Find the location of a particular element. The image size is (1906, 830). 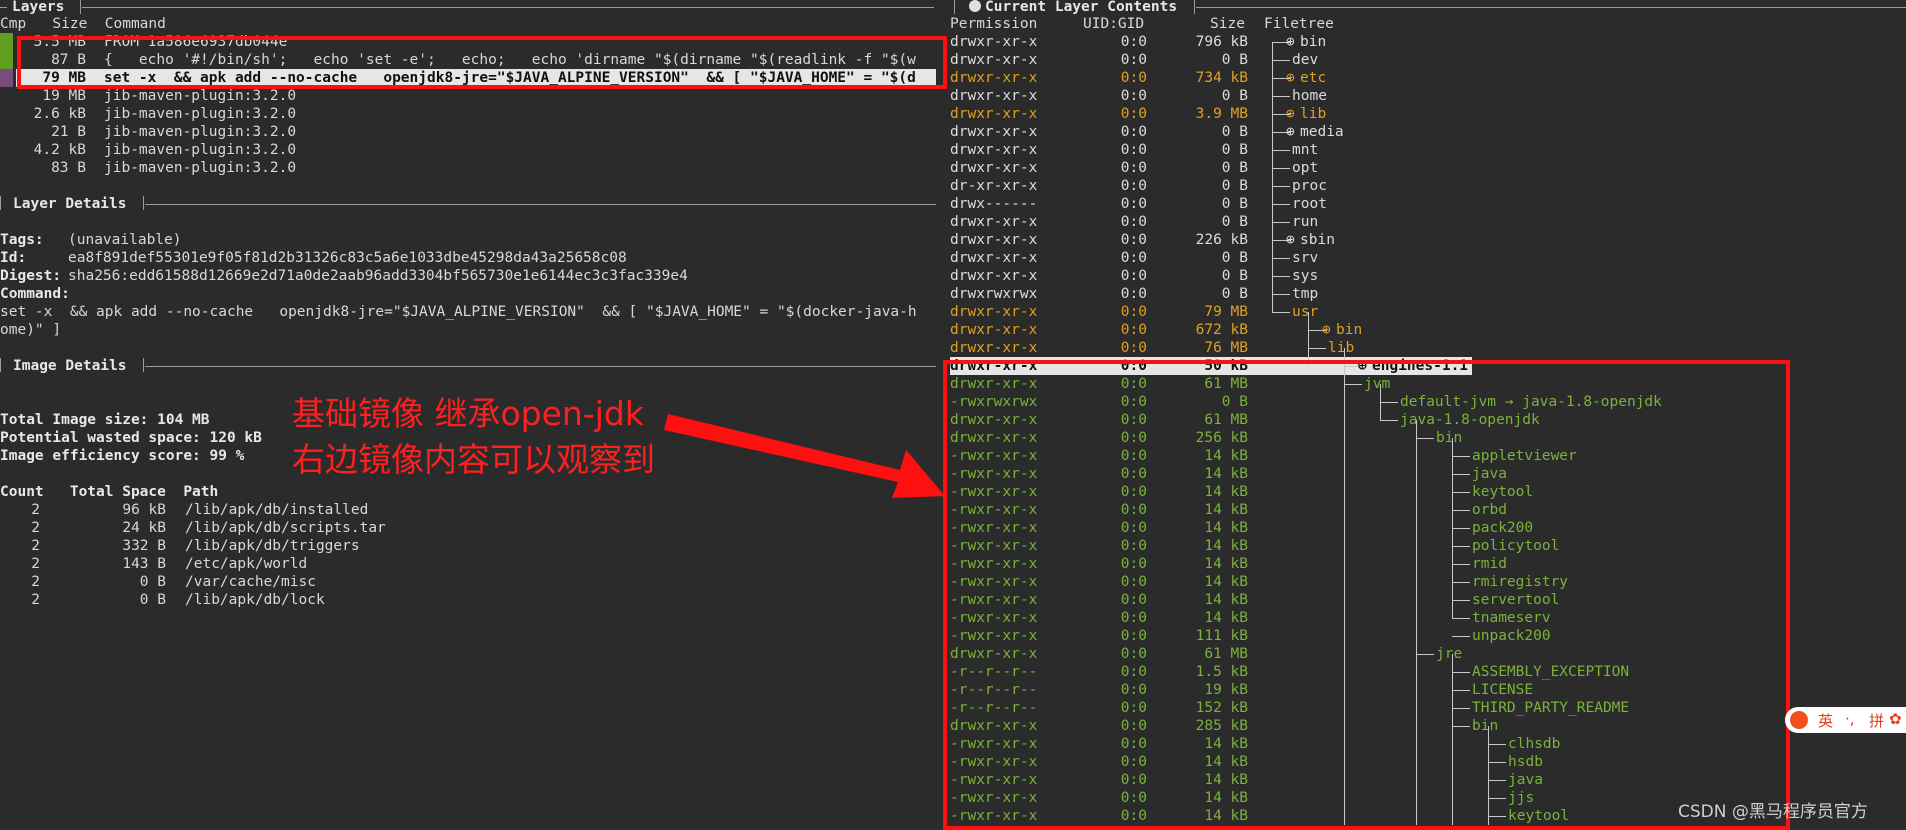

contents-rule is located at coordinates (1551, 7).